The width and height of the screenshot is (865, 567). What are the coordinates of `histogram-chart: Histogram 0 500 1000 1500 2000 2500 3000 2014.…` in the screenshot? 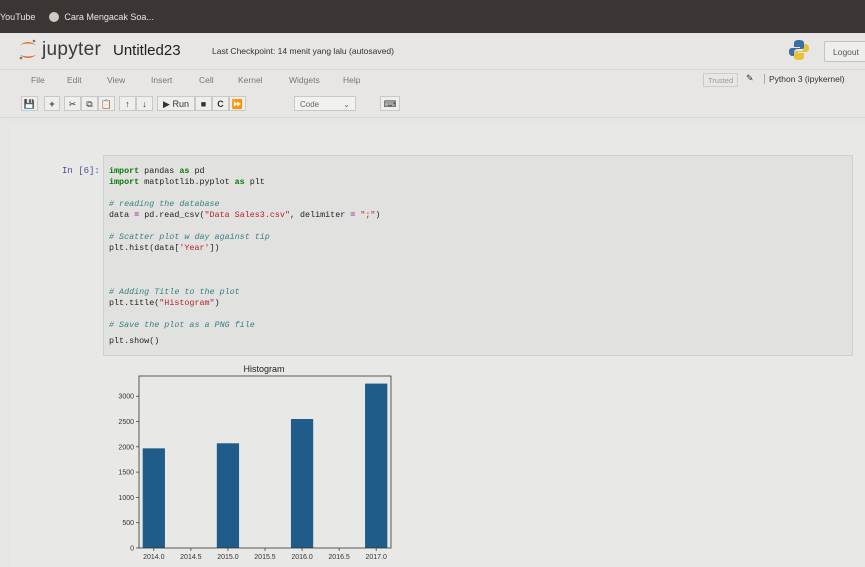 It's located at (255, 462).